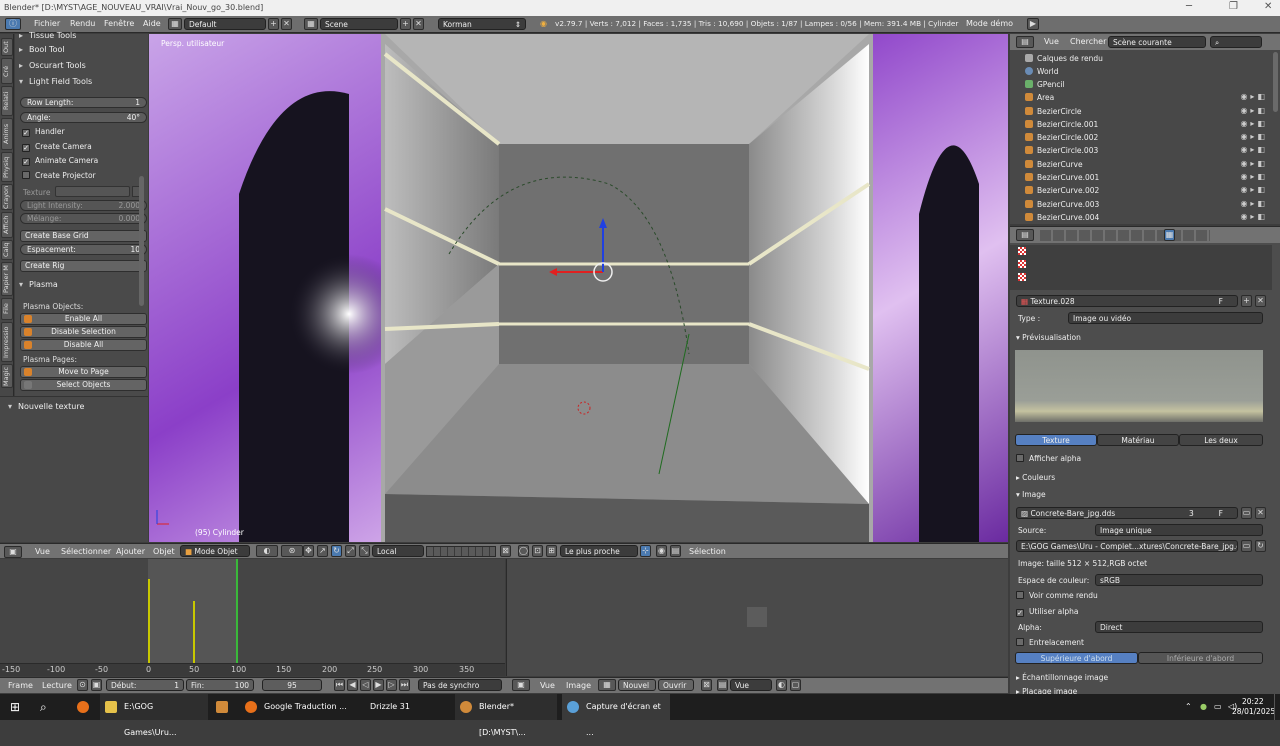 This screenshot has height=746, width=1280. Describe the element at coordinates (1047, 612) in the screenshot. I see `utiliser-alpha-checkbox: ✓ Utiliser alpha` at that location.